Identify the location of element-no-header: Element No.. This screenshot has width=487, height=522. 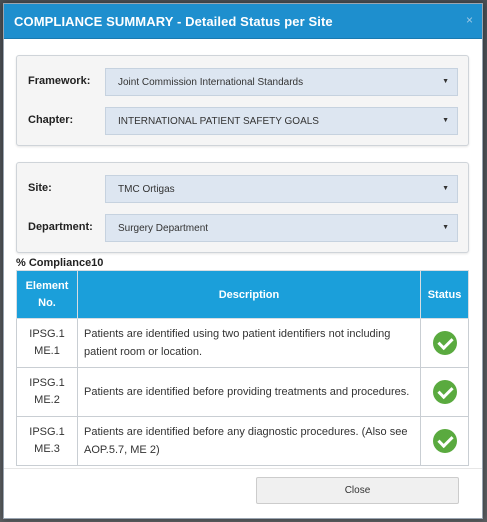
(47, 294).